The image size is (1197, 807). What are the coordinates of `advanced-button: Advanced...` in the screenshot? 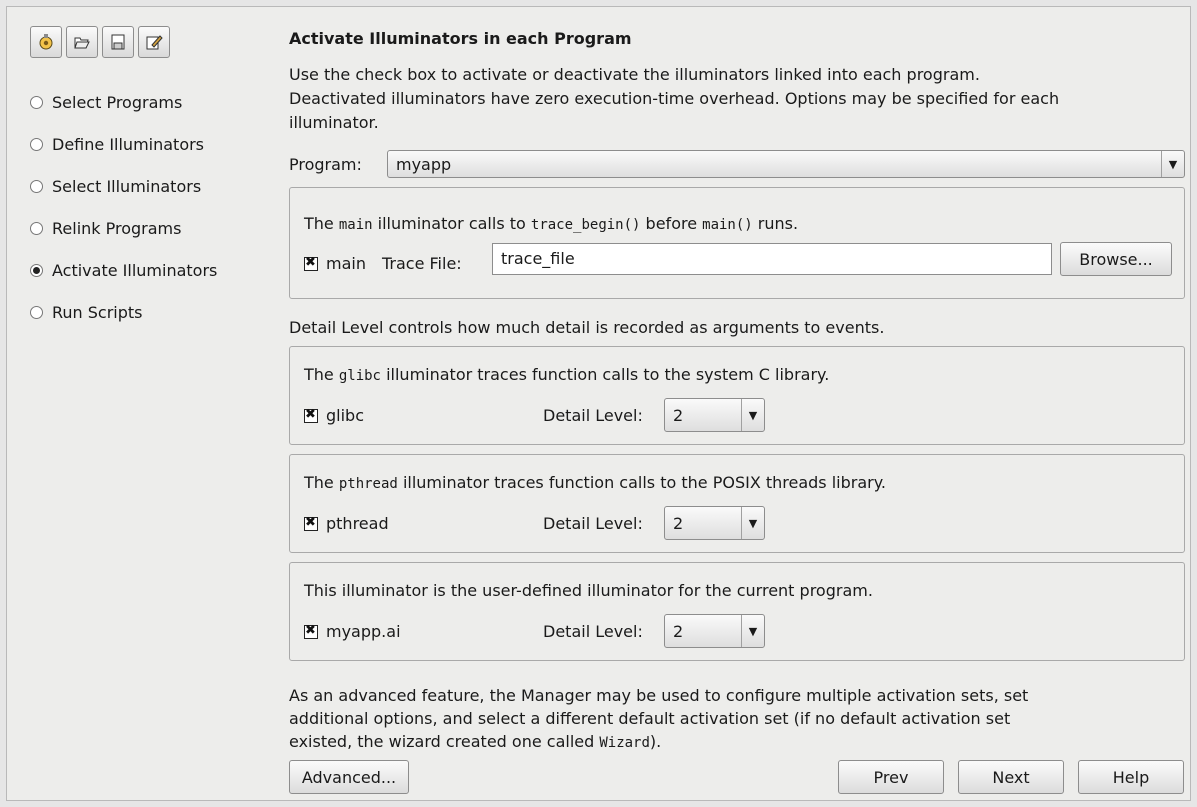 It's located at (349, 777).